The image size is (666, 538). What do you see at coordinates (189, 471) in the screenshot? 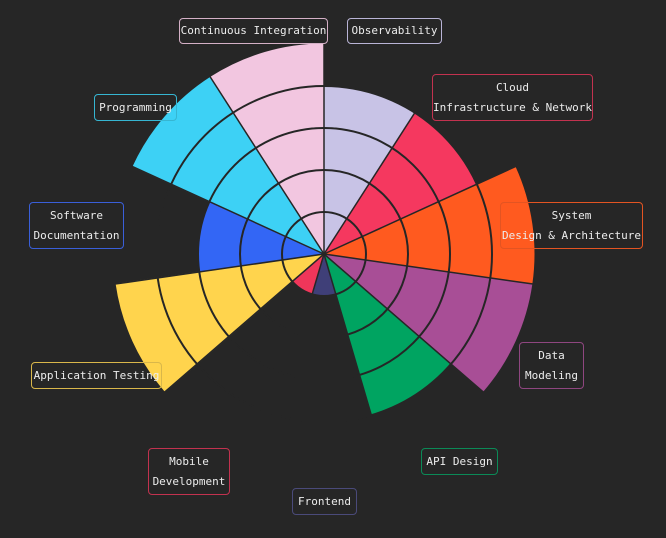
I see `label-mobile-development: Mobile Development` at bounding box center [189, 471].